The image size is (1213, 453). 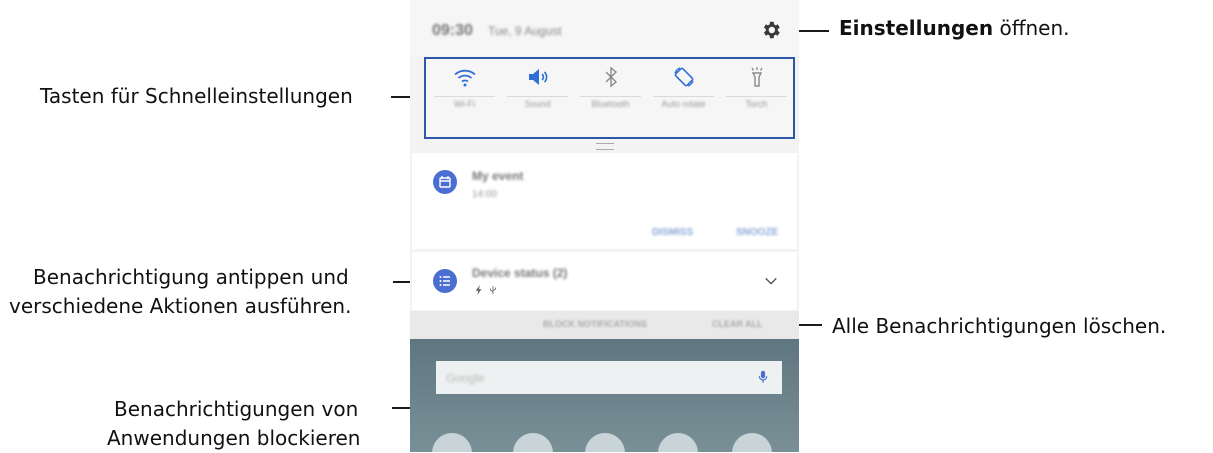 What do you see at coordinates (999, 326) in the screenshot?
I see `callout-clear-all: Alle Benachrichtigungen löschen.` at bounding box center [999, 326].